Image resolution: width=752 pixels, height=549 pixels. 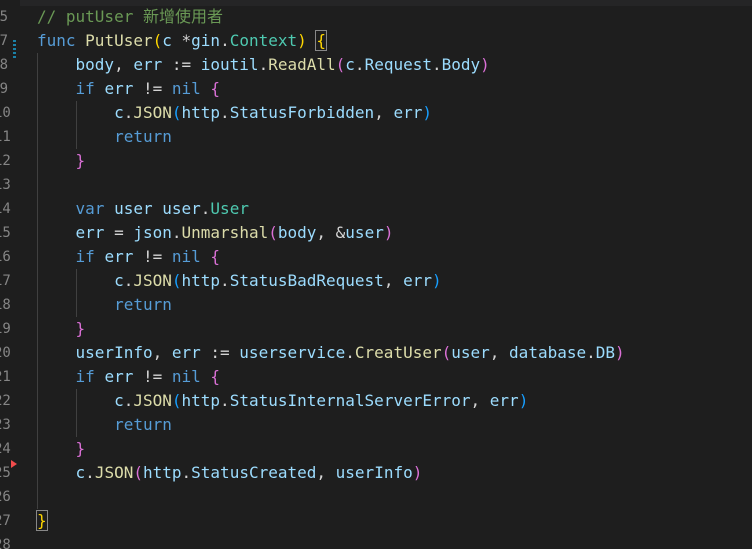 What do you see at coordinates (376, 541) in the screenshot?
I see `code-line: 28` at bounding box center [376, 541].